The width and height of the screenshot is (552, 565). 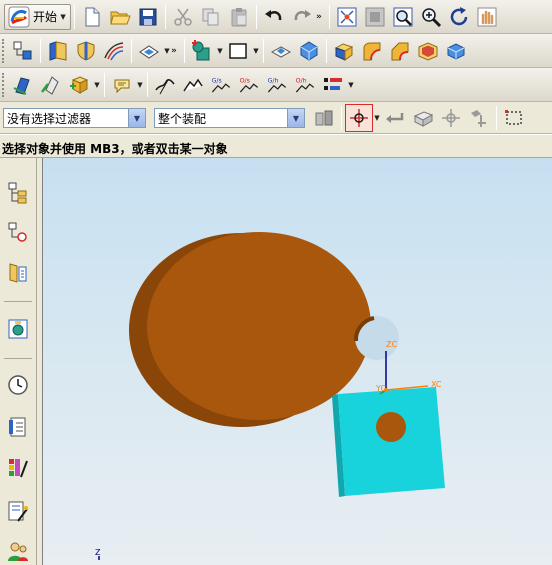 I want to click on face-select-icon, so click(x=423, y=119).